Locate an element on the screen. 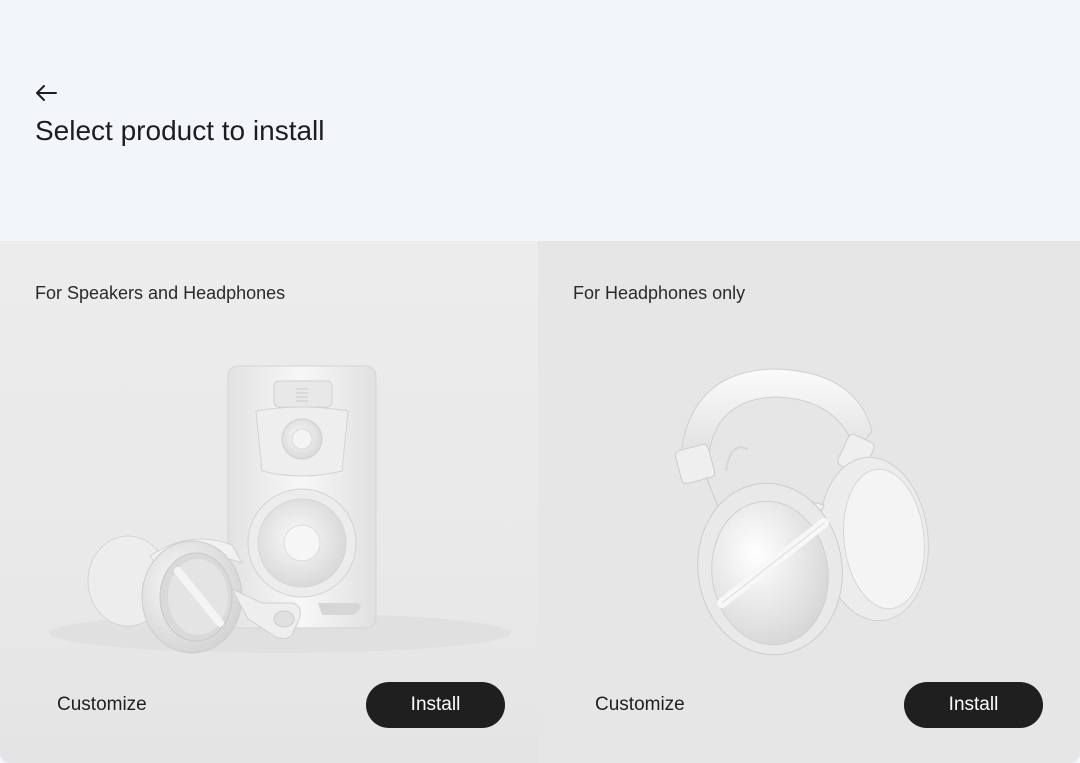 The width and height of the screenshot is (1080, 763). headphones-image is located at coordinates (801, 512).